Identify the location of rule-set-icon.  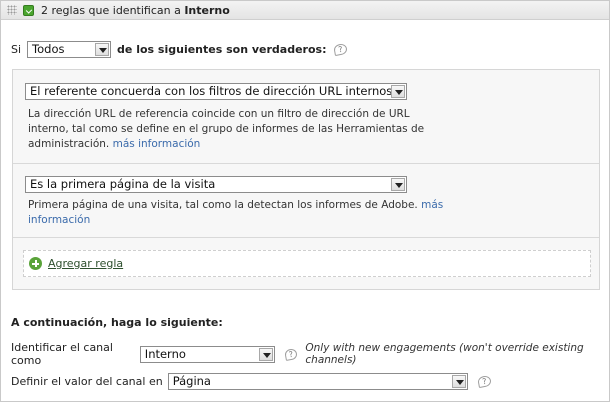
(28, 10).